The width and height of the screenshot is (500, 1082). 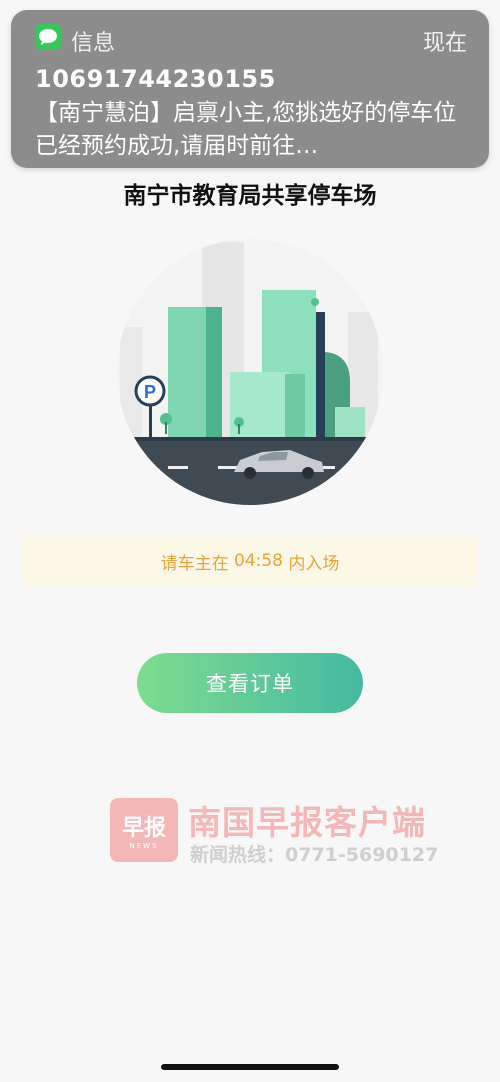 I want to click on newspaper-logo-text: 早报, so click(x=143, y=828).